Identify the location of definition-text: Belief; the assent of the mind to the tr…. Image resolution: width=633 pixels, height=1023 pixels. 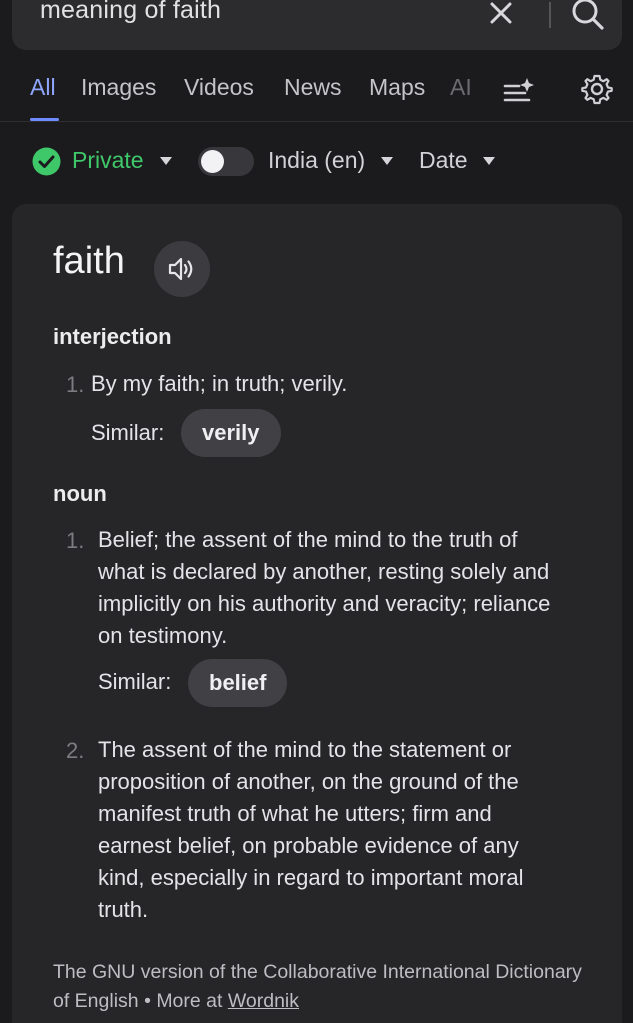
(324, 587).